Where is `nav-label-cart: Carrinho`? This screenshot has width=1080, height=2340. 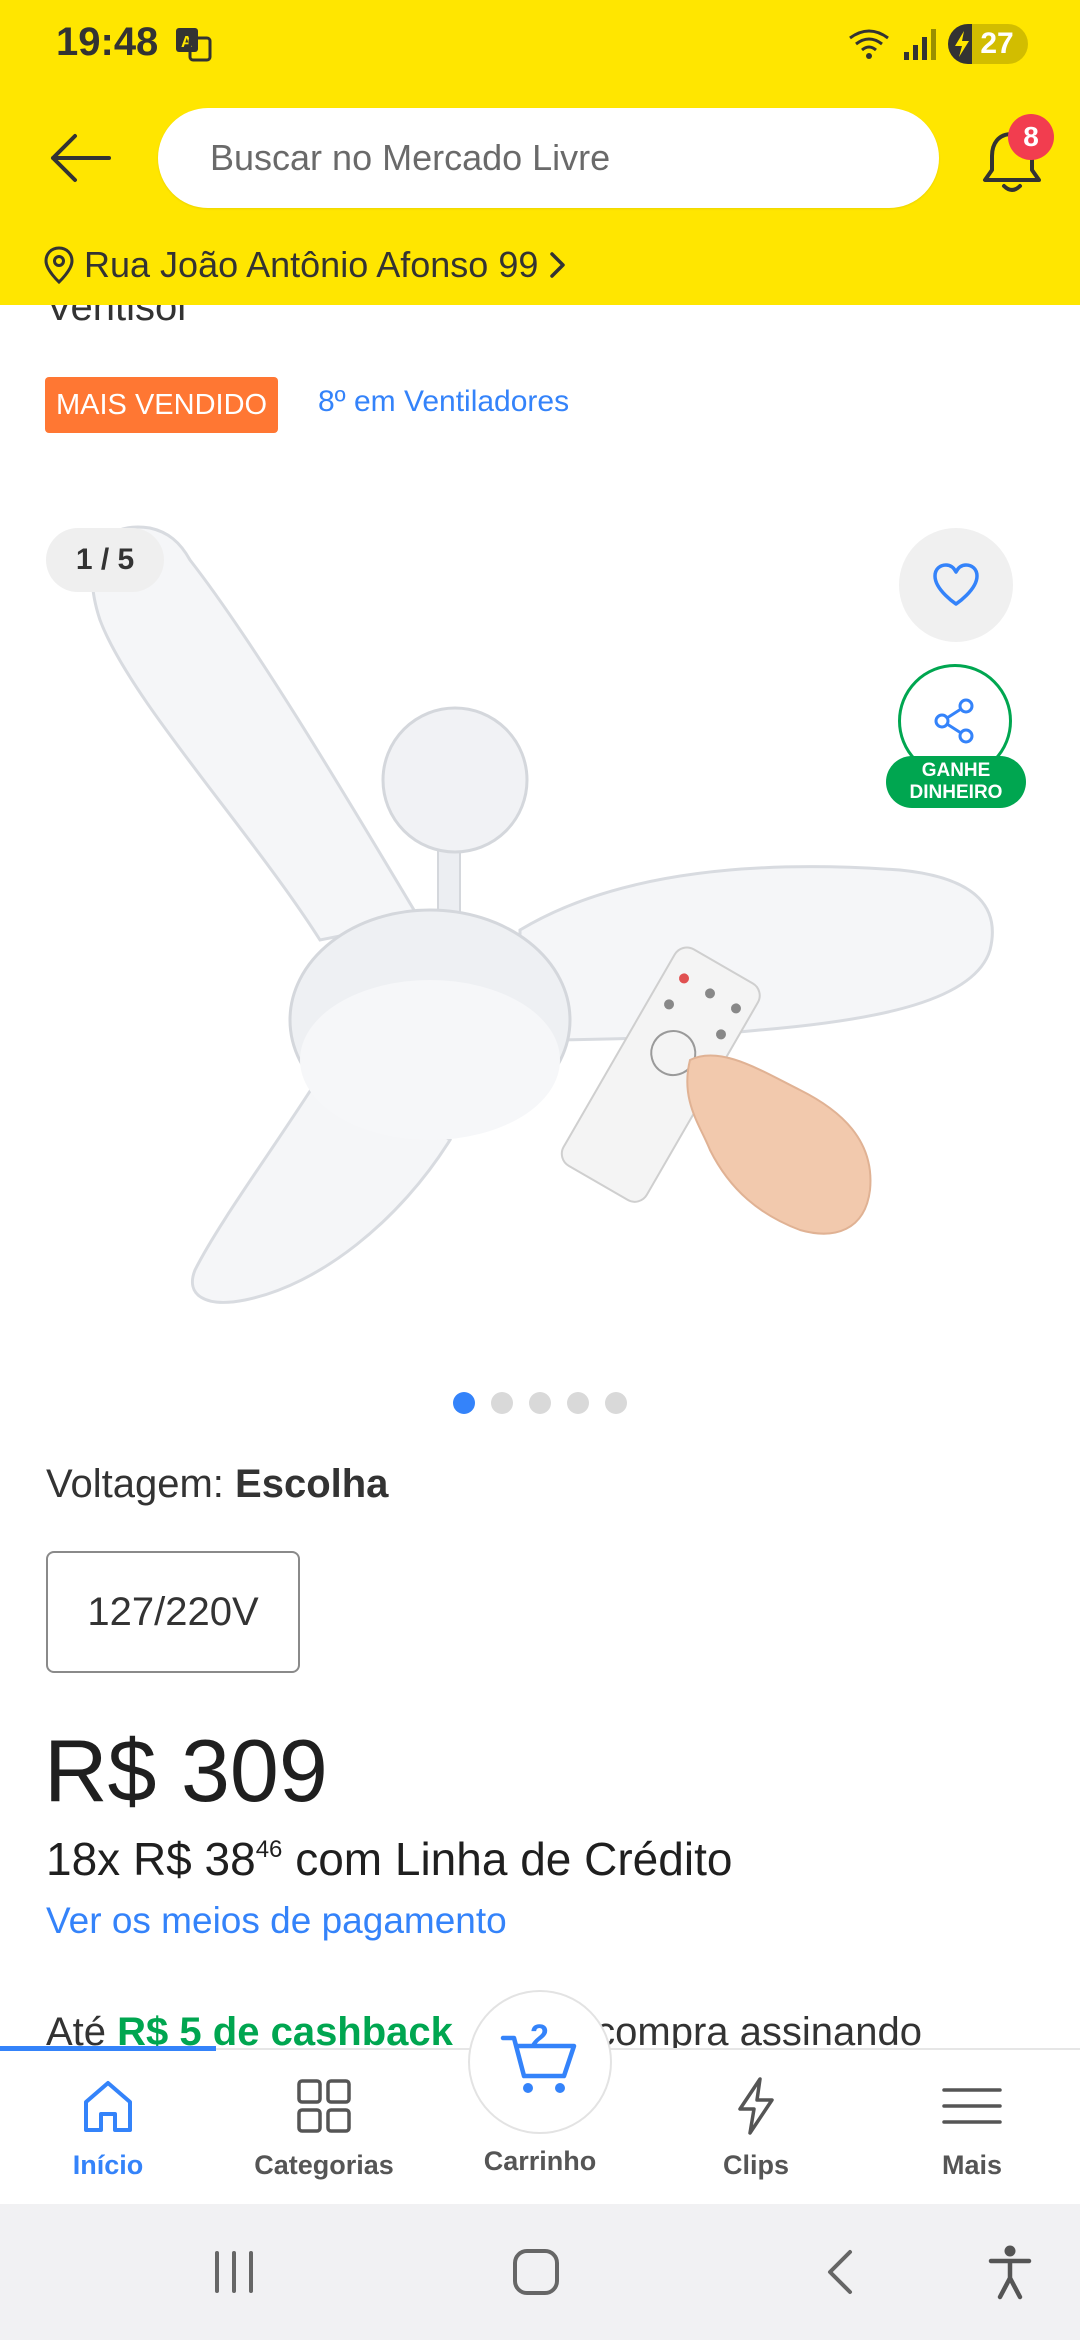 nav-label-cart: Carrinho is located at coordinates (540, 2161).